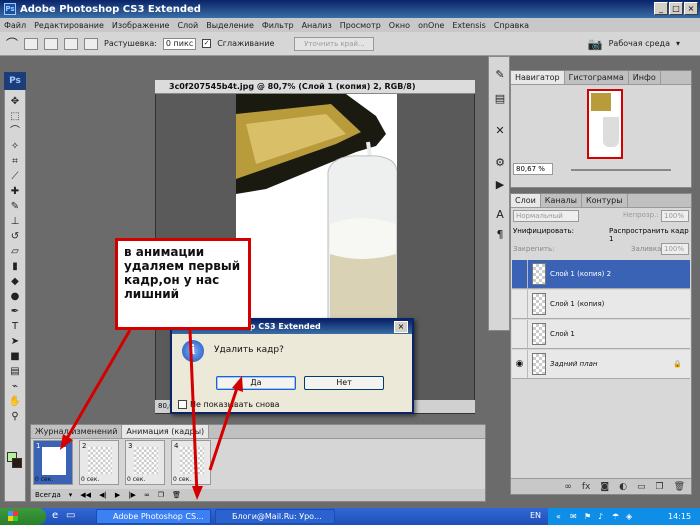  I want to click on tray-volume-icon: ♪, so click(600, 516).